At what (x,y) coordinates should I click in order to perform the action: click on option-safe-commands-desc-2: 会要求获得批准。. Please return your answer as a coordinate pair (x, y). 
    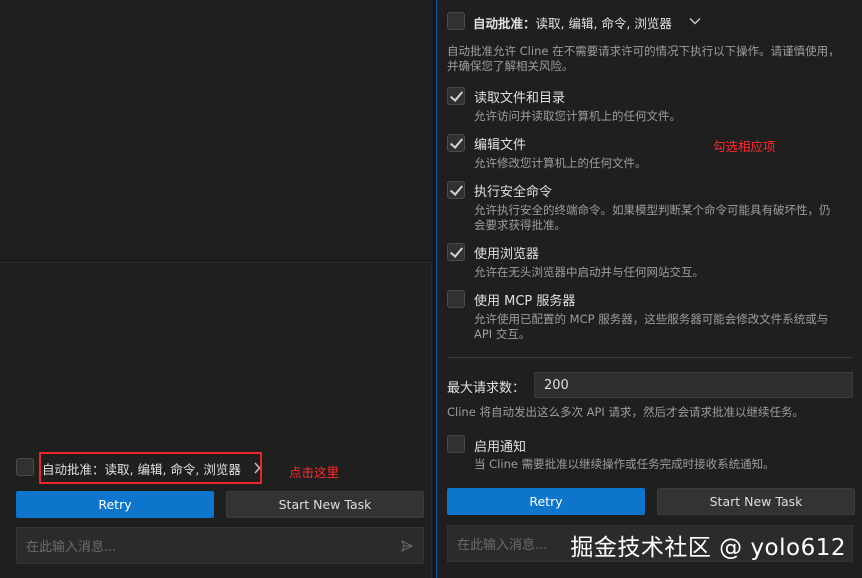
    Looking at the image, I should click on (520, 225).